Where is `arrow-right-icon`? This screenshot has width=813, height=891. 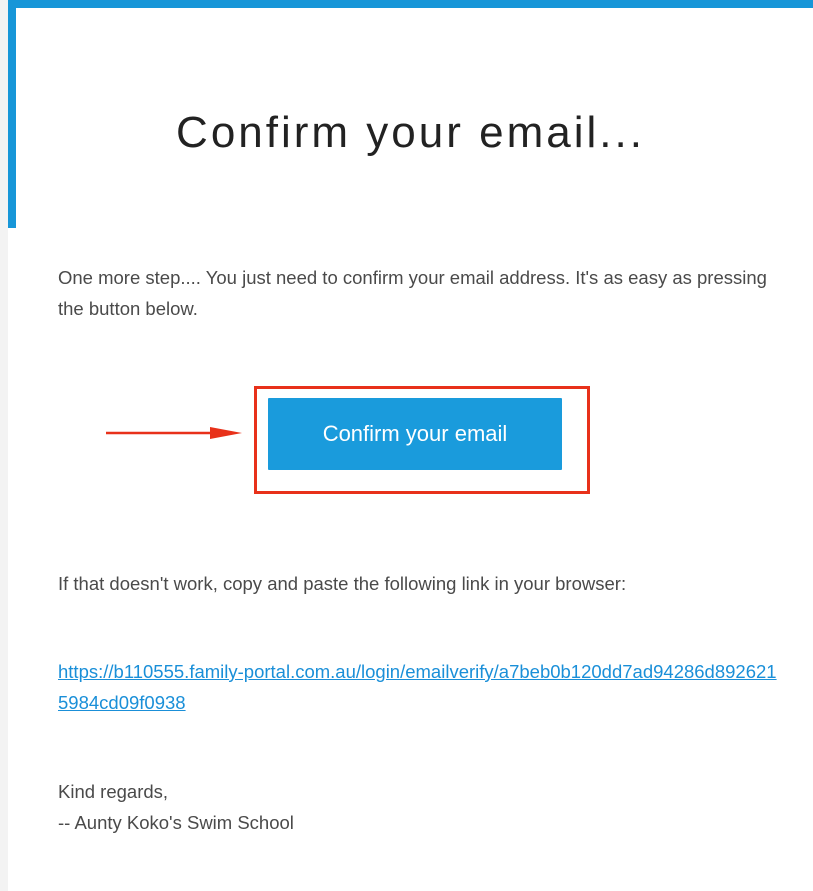 arrow-right-icon is located at coordinates (174, 433).